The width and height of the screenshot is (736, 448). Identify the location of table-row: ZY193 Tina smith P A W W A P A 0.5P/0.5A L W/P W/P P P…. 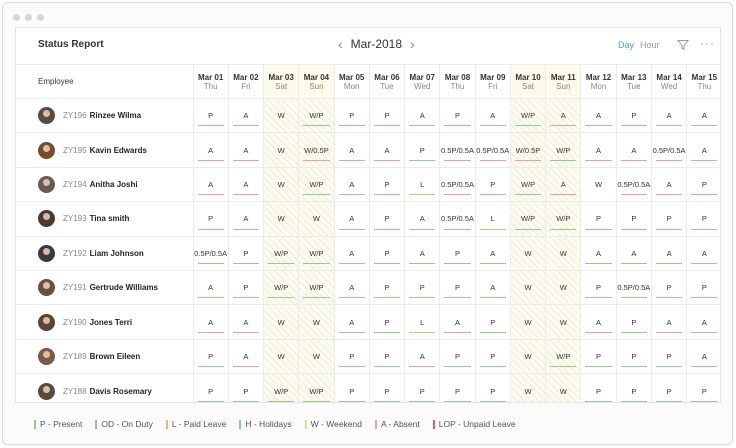
(368, 219).